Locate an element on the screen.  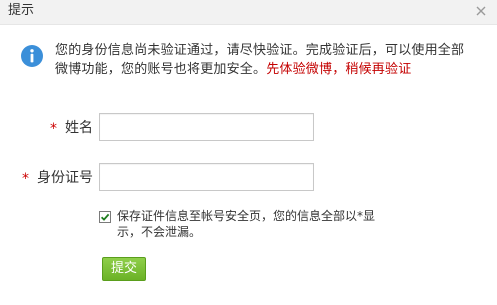
id-row: * 身份证号 is located at coordinates (248, 178).